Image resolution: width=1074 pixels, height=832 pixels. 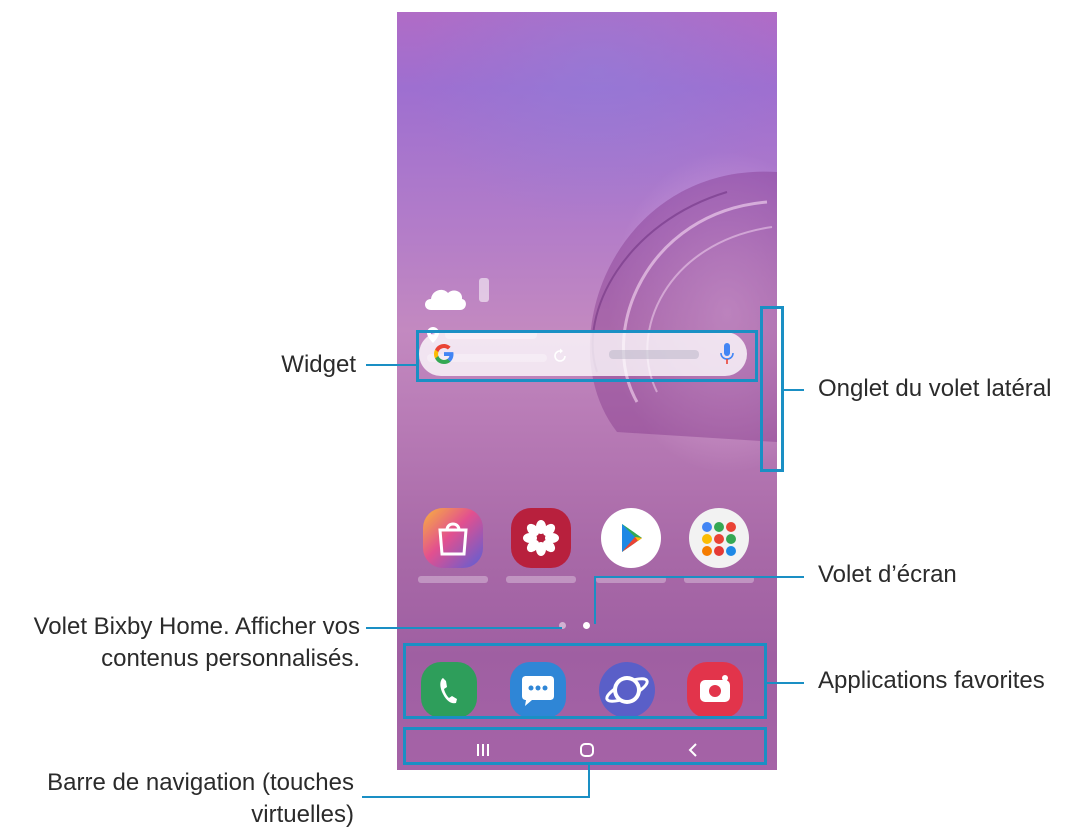 What do you see at coordinates (935, 388) in the screenshot?
I see `callout-side-panel-tab: Onglet du volet latéral` at bounding box center [935, 388].